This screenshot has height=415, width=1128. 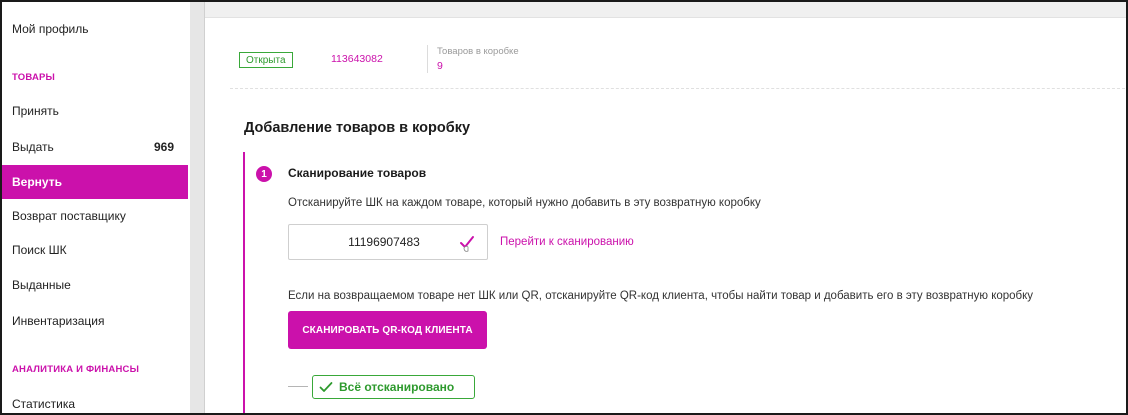 I want to click on sidebar-item-label: Мой профиль, so click(x=50, y=29).